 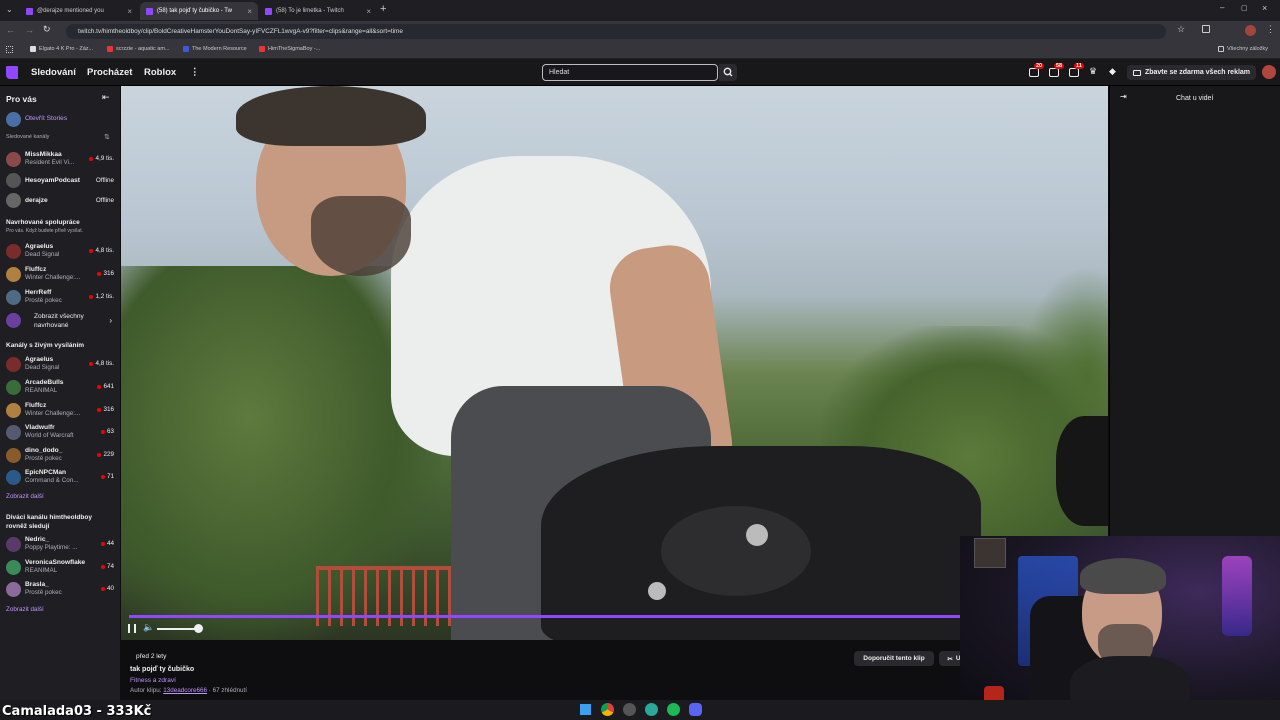 I want to click on show-more-viewers: Zobrazit další, so click(x=25, y=609).